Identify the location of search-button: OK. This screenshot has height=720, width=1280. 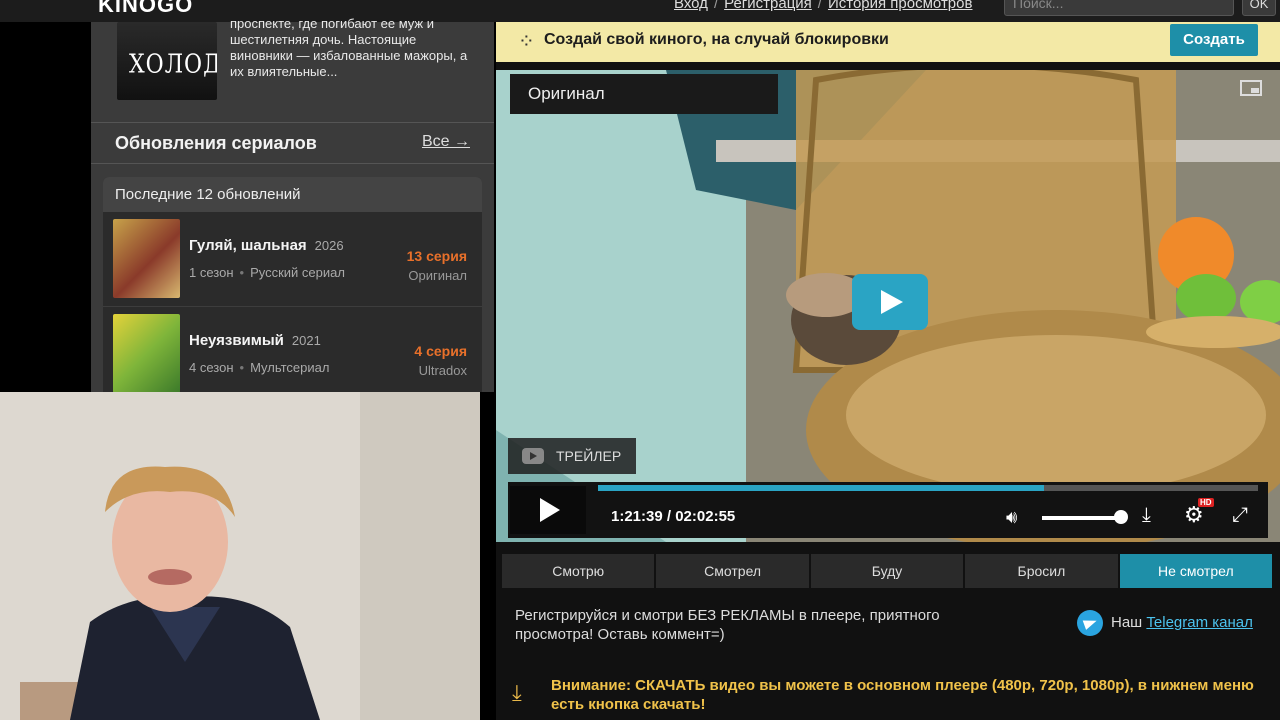
(1259, 8).